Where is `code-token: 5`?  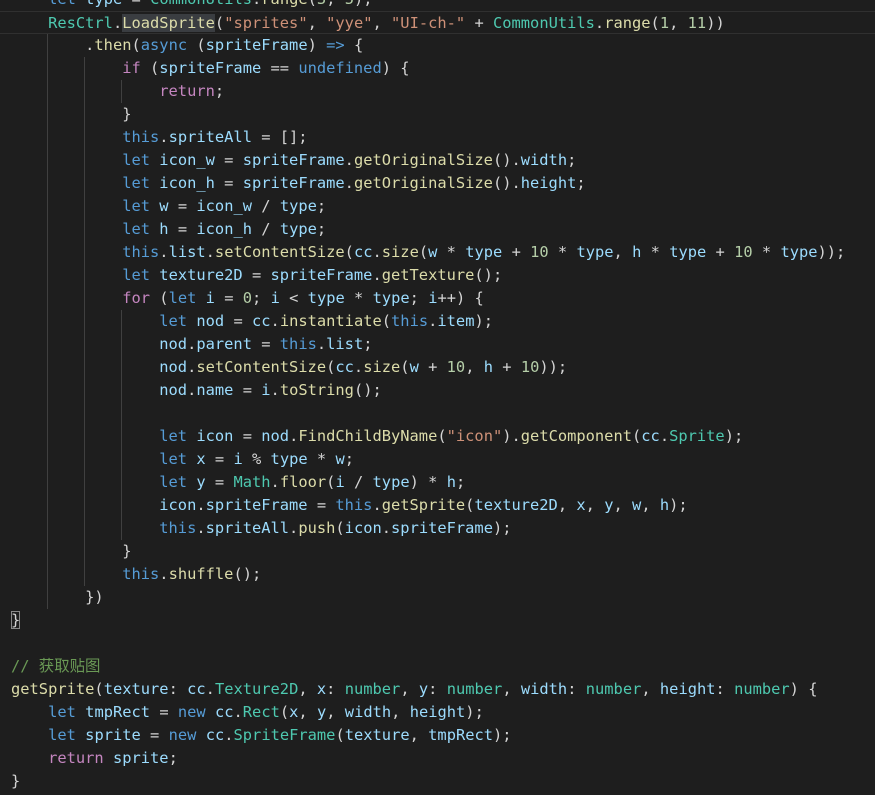 code-token: 5 is located at coordinates (349, 4).